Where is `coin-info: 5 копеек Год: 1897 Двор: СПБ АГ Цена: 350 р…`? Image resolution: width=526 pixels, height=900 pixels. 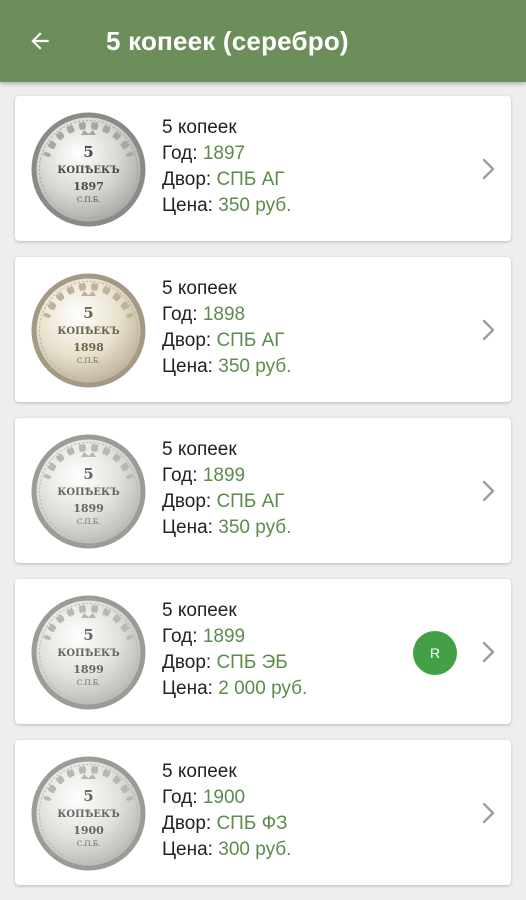 coin-info: 5 копеек Год: 1897 Двор: СПБ АГ Цена: 350 р… is located at coordinates (226, 167).